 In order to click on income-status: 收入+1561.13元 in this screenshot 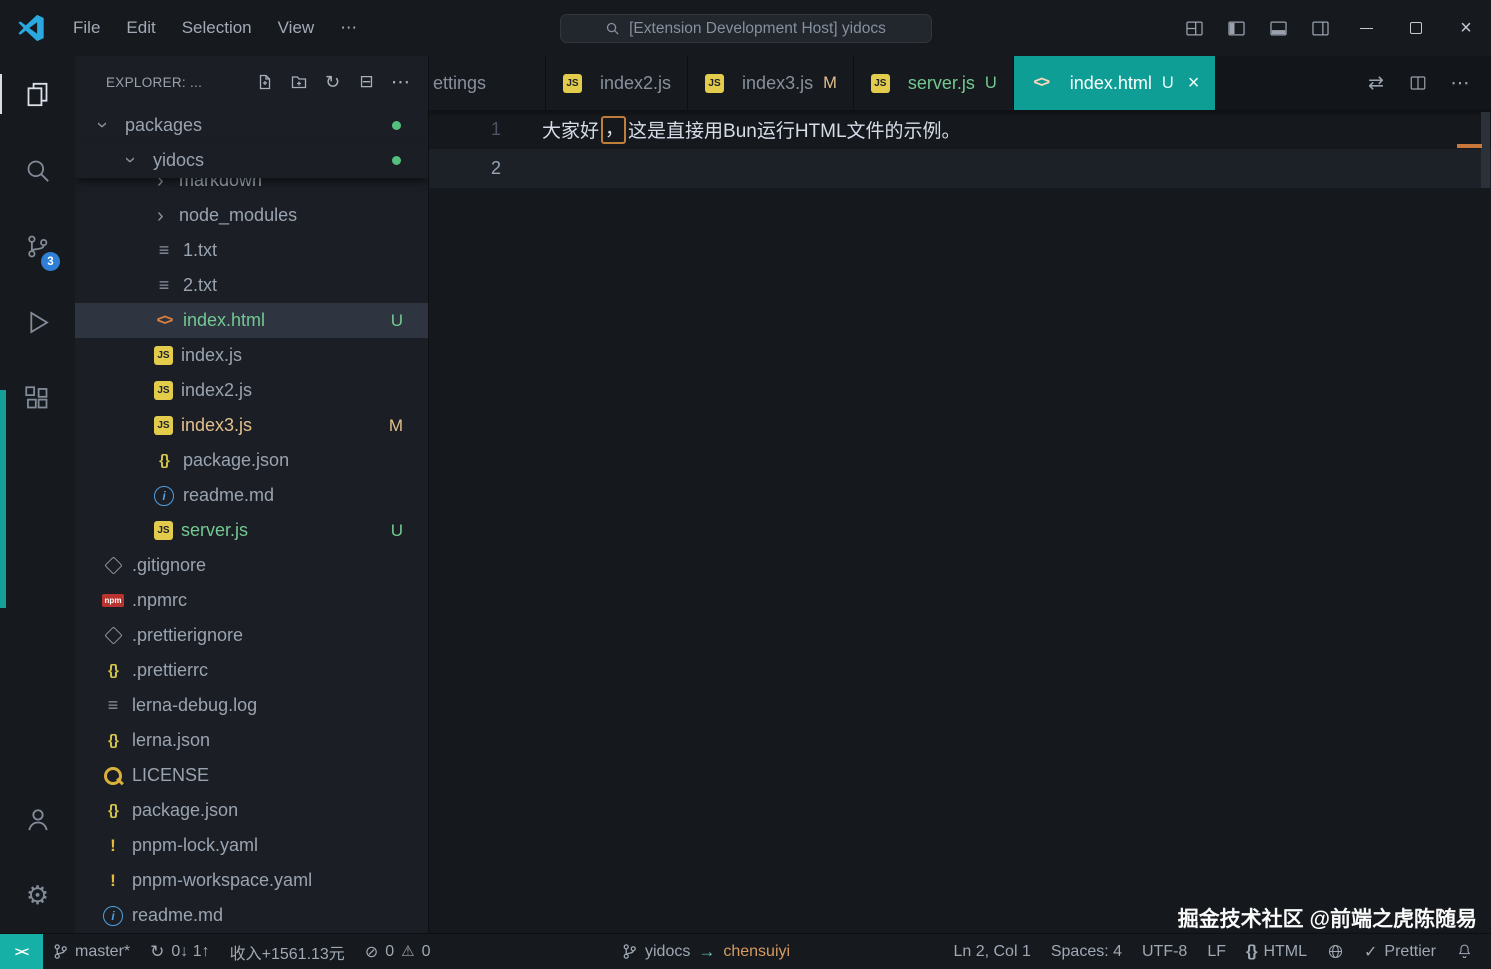, I will do `click(287, 951)`.